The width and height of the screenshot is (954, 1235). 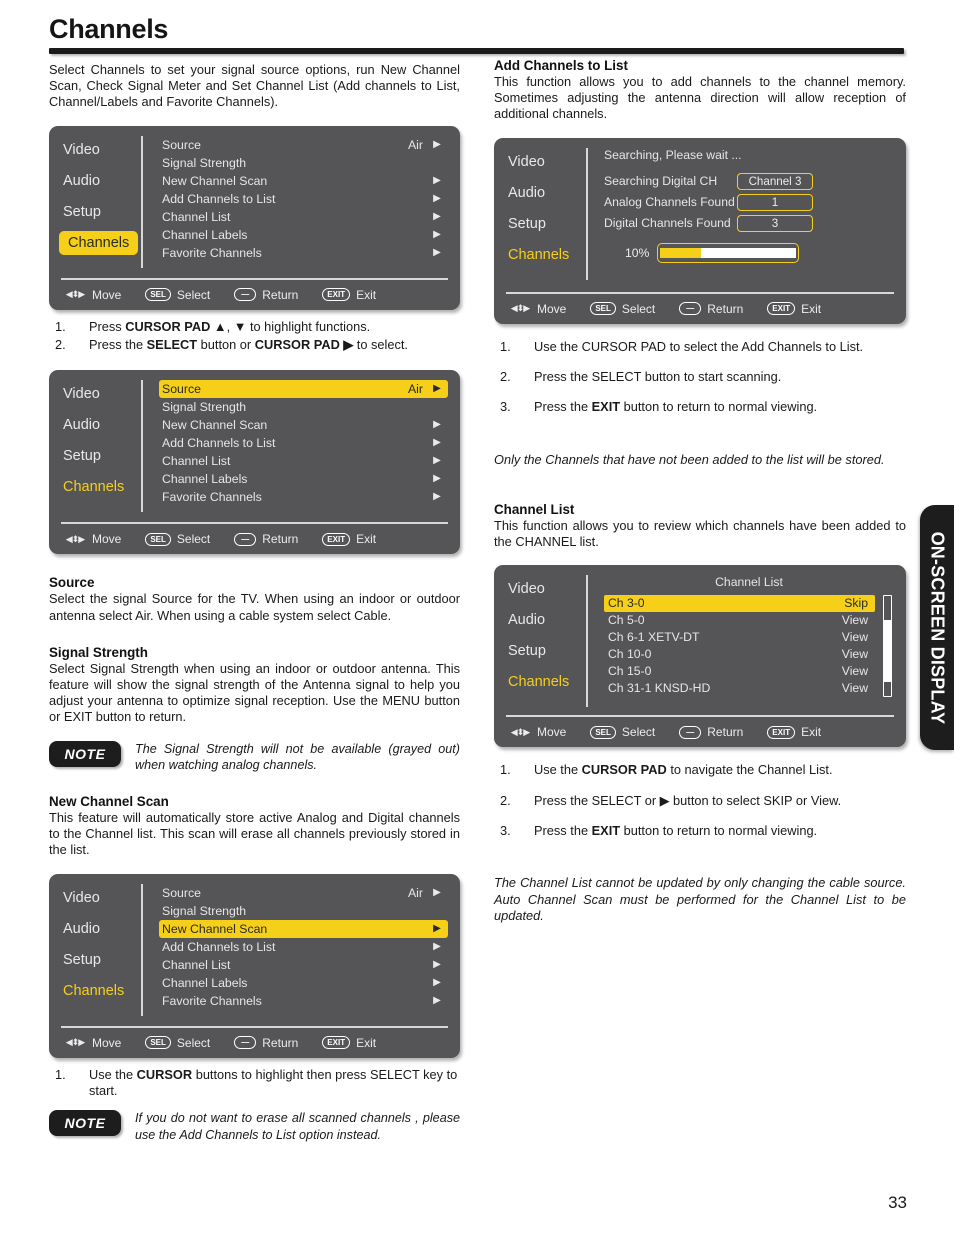 I want to click on osd-hint-return: — Return, so click(x=711, y=732).